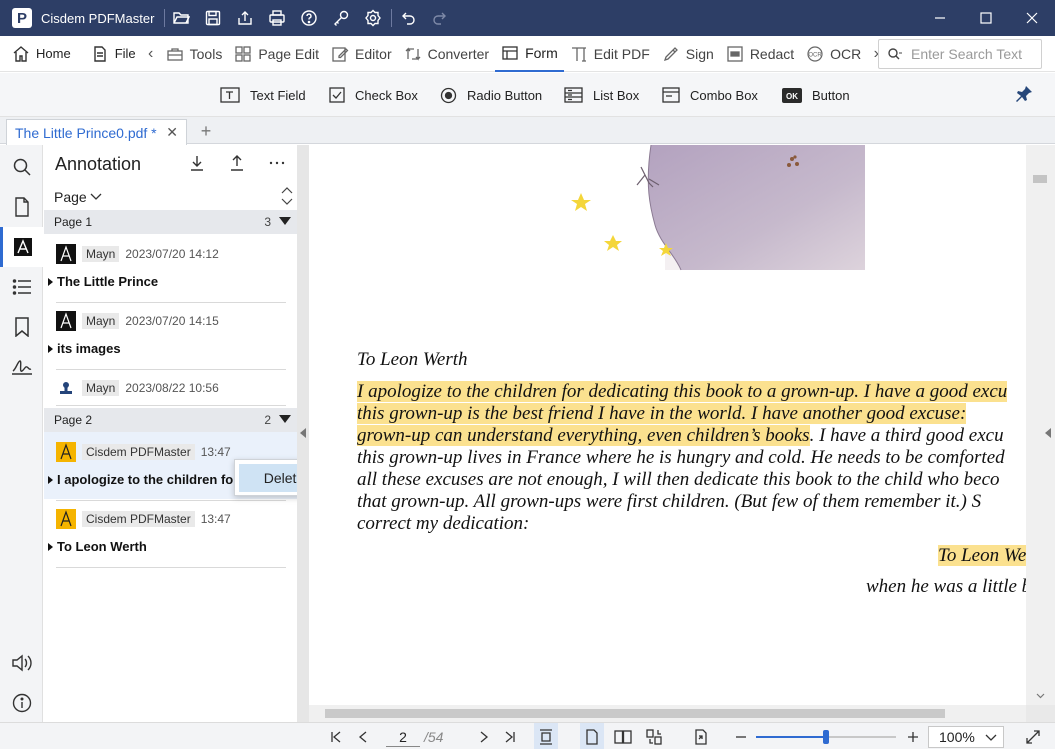  Describe the element at coordinates (98, 18) in the screenshot. I see `app-title: Cisdem PDFMaster` at that location.